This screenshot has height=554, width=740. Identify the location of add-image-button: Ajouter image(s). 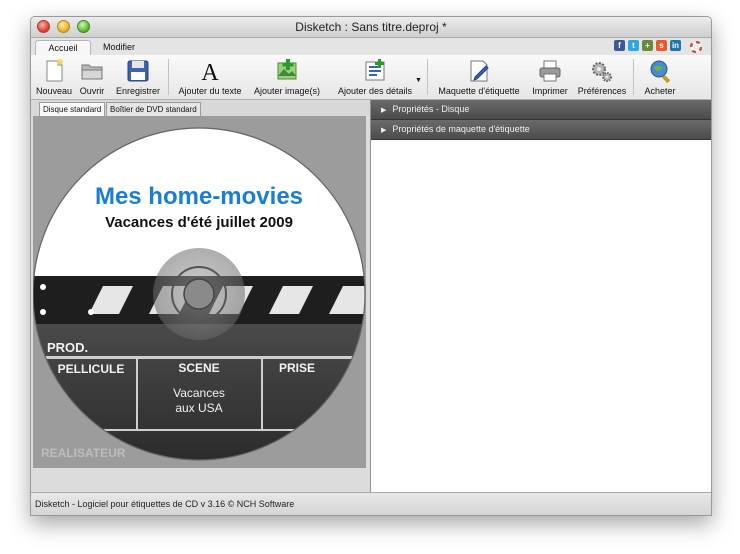
(287, 77).